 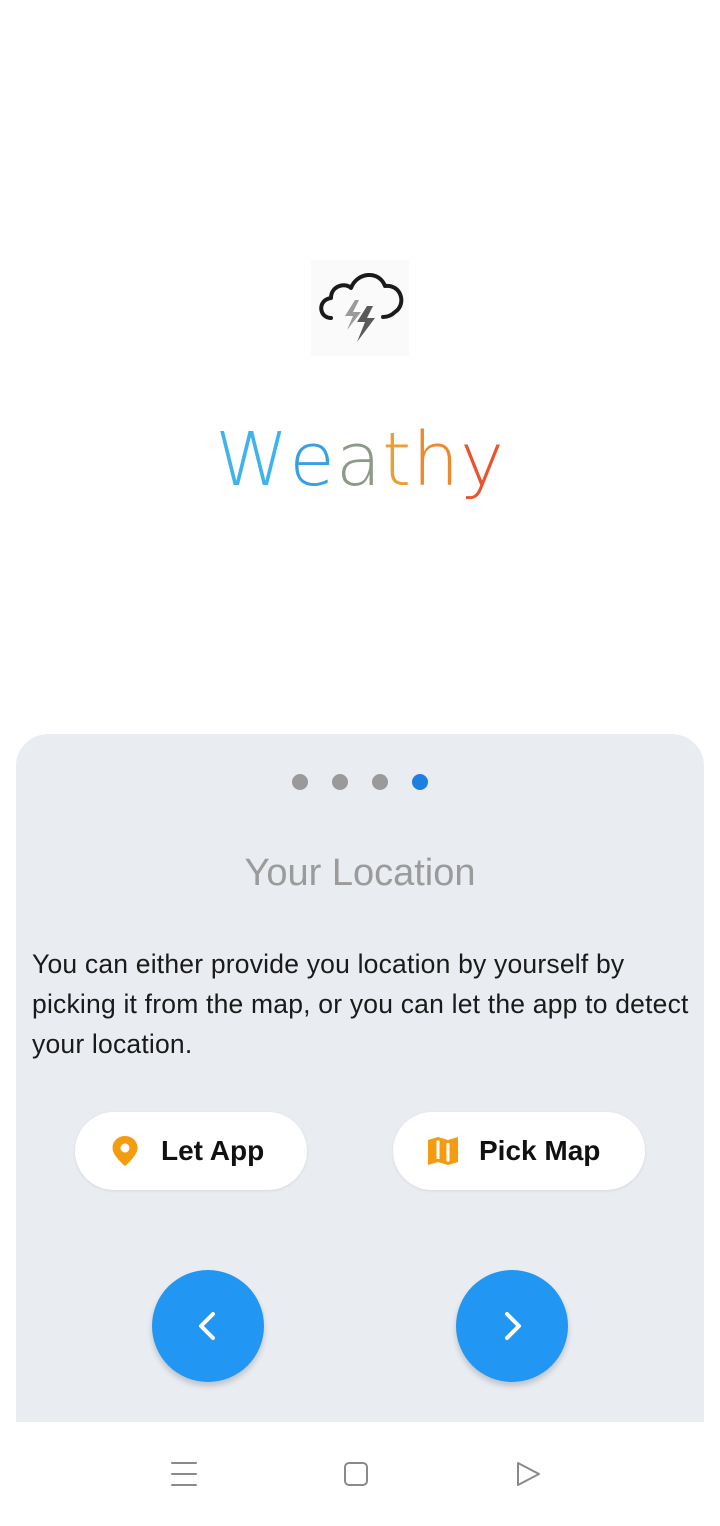 I want to click on page-dot-active, so click(x=420, y=782).